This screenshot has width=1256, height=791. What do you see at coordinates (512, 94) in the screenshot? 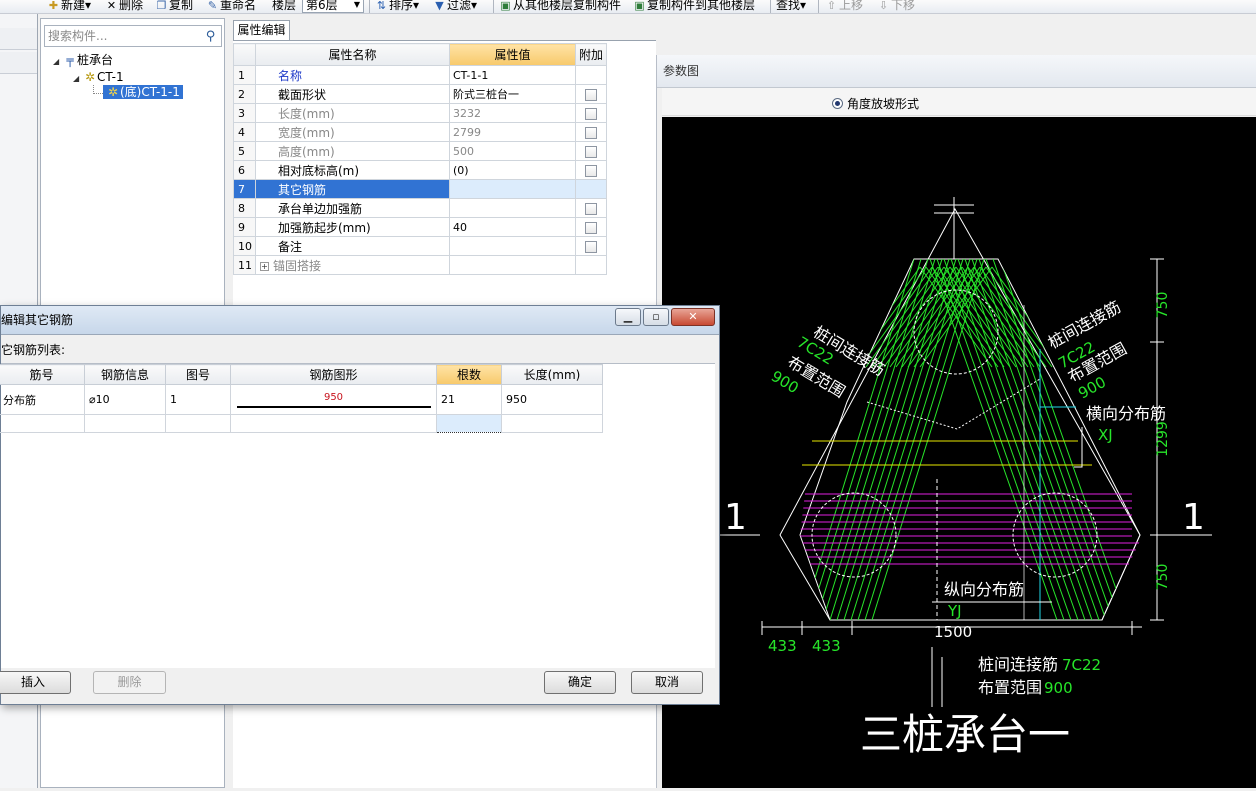
I see `property-value: 阶式三桩台一` at bounding box center [512, 94].